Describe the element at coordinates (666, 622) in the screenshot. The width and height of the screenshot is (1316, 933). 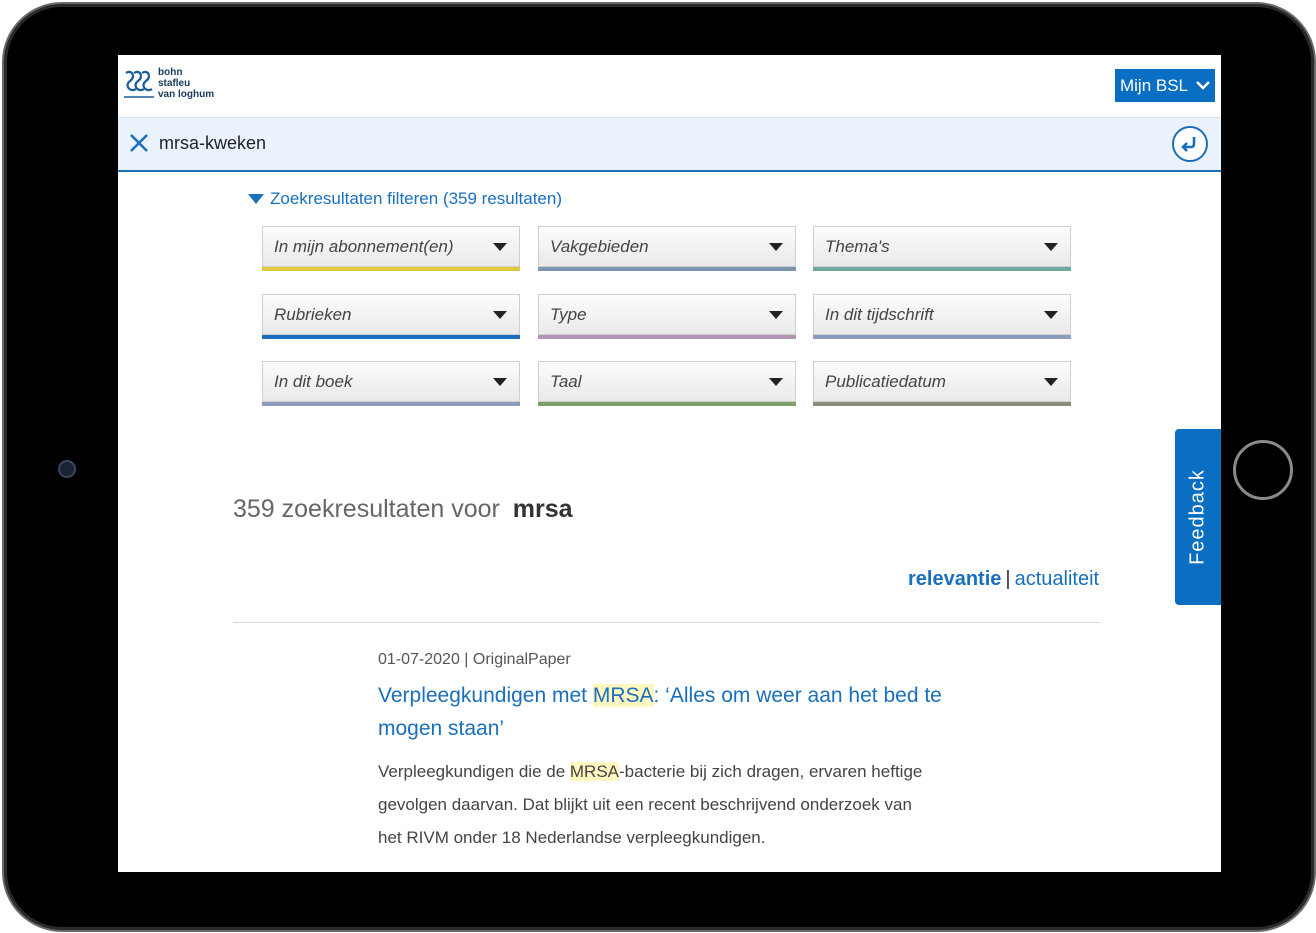
I see `divider` at that location.